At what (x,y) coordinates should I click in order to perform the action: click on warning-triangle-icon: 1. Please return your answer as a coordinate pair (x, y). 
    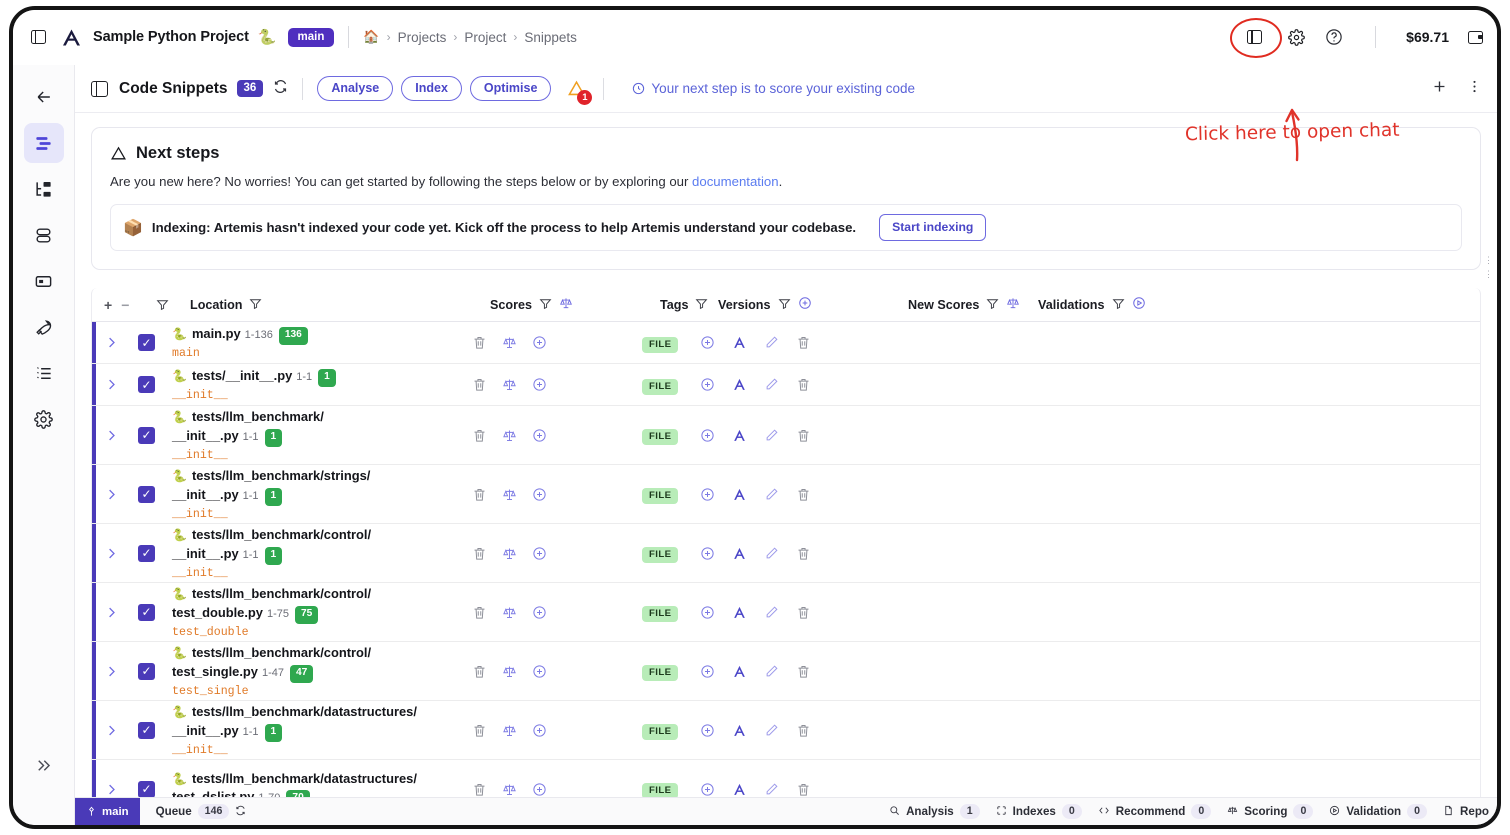
    Looking at the image, I should click on (578, 90).